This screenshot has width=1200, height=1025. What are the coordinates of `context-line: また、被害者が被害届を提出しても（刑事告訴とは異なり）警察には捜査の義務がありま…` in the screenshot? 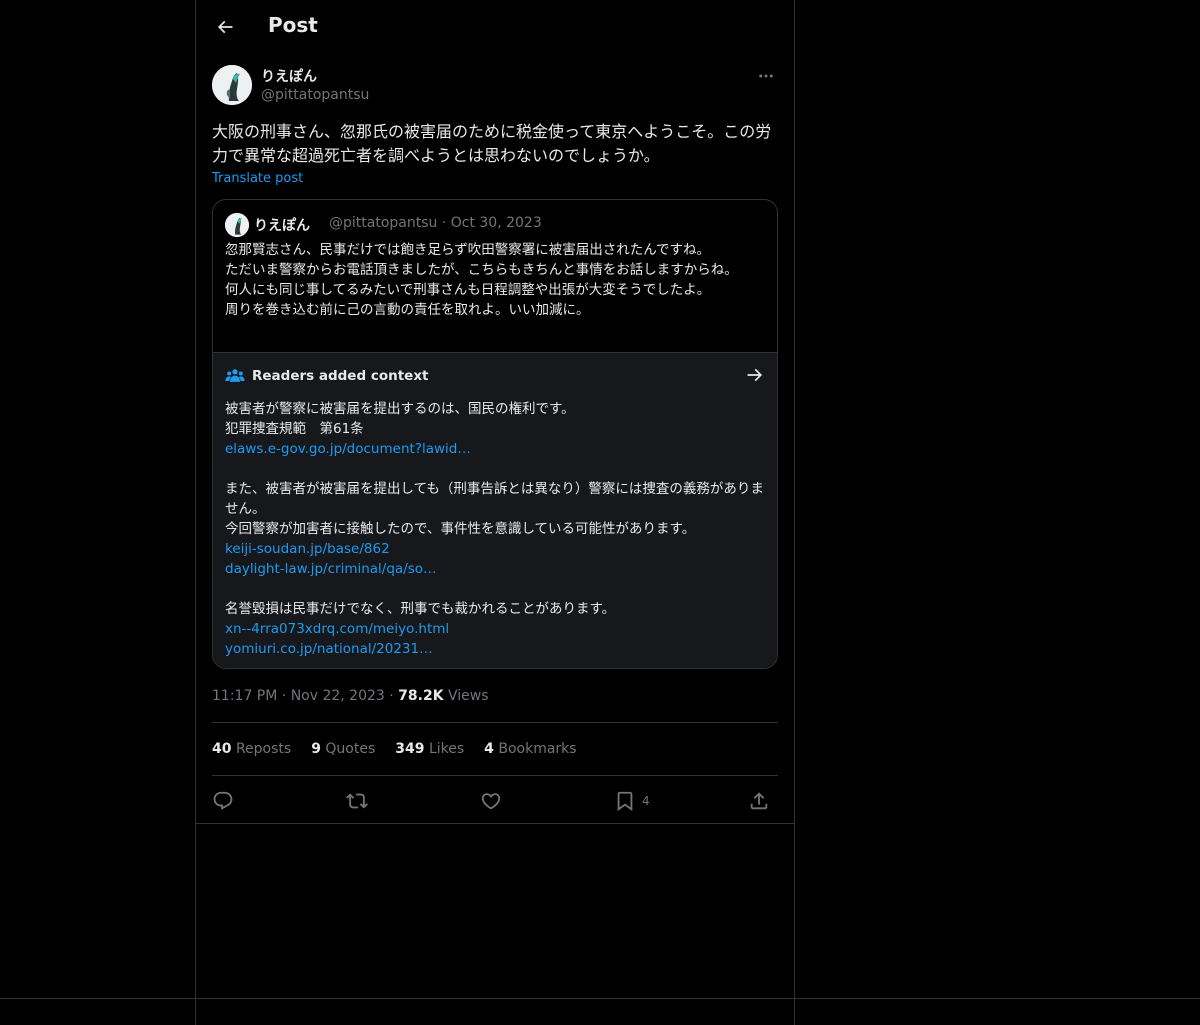 It's located at (494, 499).